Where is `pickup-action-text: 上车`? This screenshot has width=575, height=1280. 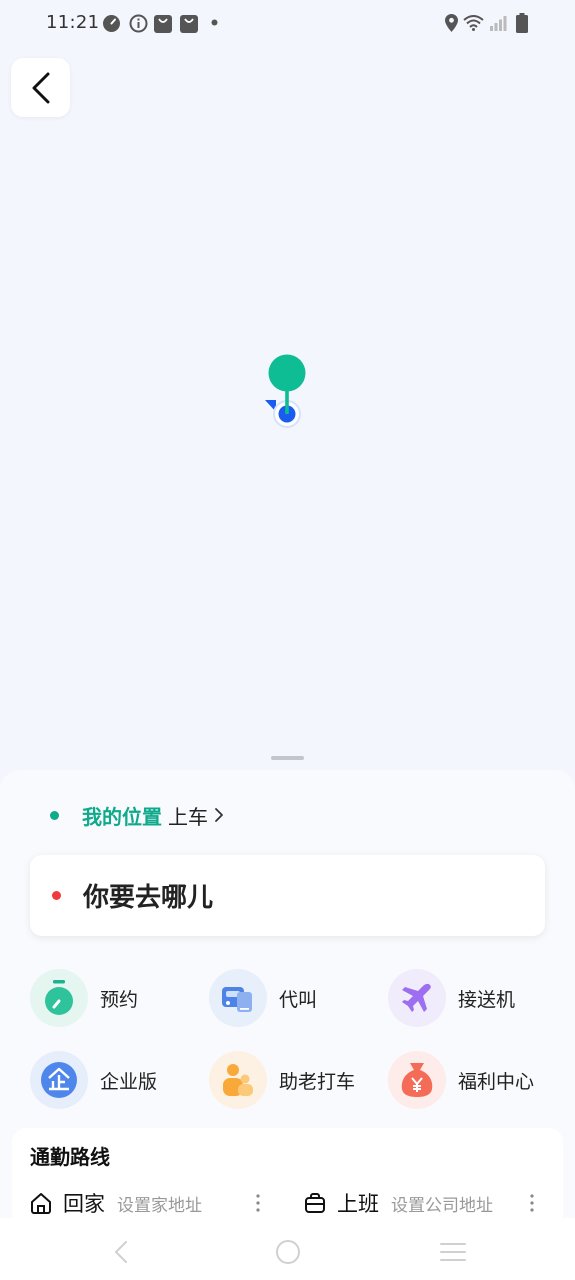 pickup-action-text: 上车 is located at coordinates (188, 816).